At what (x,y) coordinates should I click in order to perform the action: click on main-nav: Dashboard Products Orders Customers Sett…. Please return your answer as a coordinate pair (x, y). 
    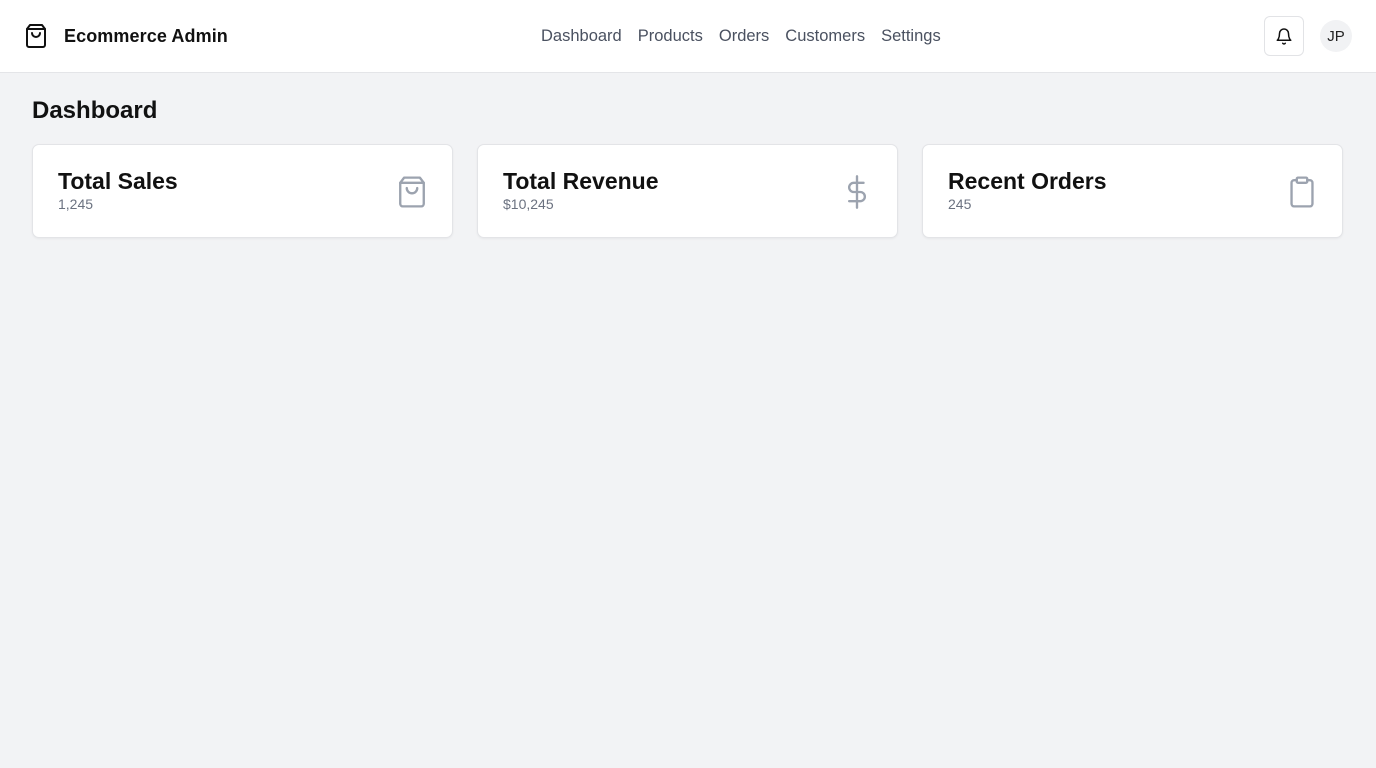
    Looking at the image, I should click on (749, 36).